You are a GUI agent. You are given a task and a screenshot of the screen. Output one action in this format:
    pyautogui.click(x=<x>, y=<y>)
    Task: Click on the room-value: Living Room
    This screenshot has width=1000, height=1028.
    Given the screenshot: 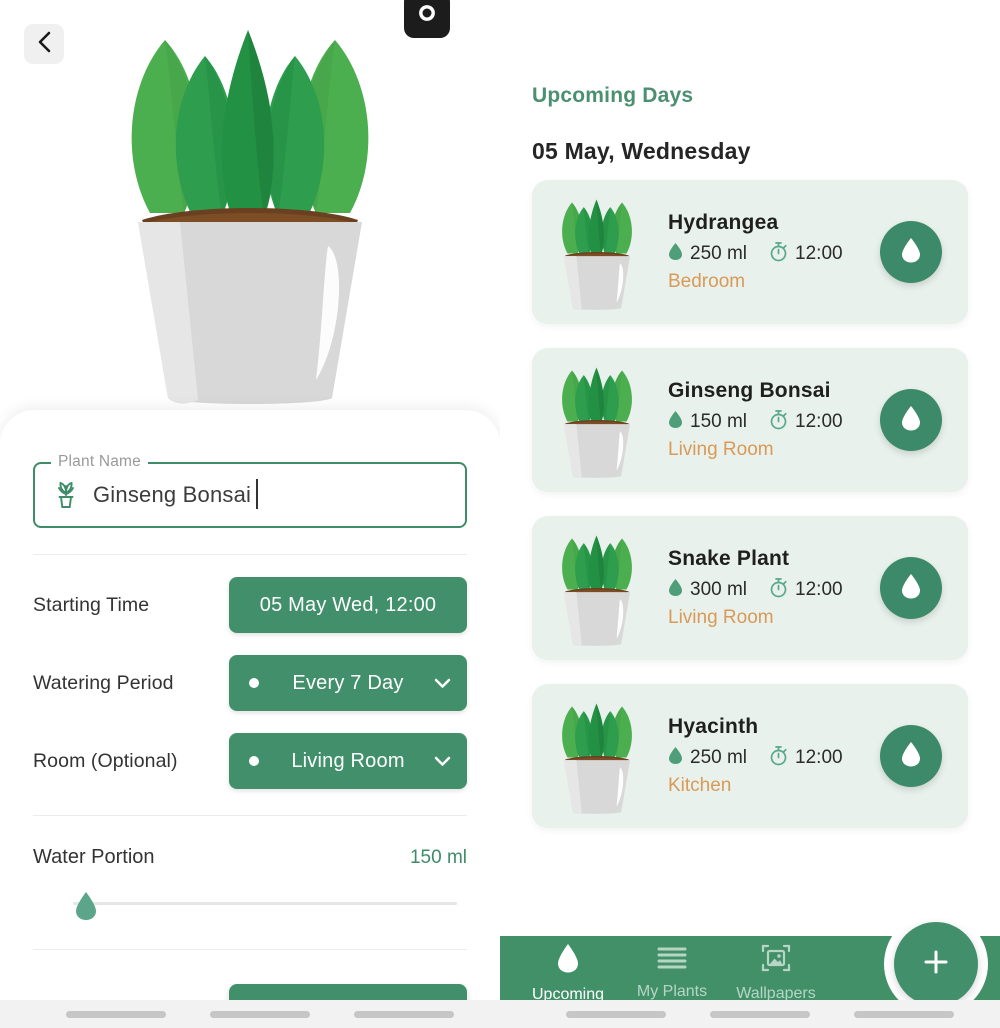 What is the action you would take?
    pyautogui.click(x=348, y=760)
    